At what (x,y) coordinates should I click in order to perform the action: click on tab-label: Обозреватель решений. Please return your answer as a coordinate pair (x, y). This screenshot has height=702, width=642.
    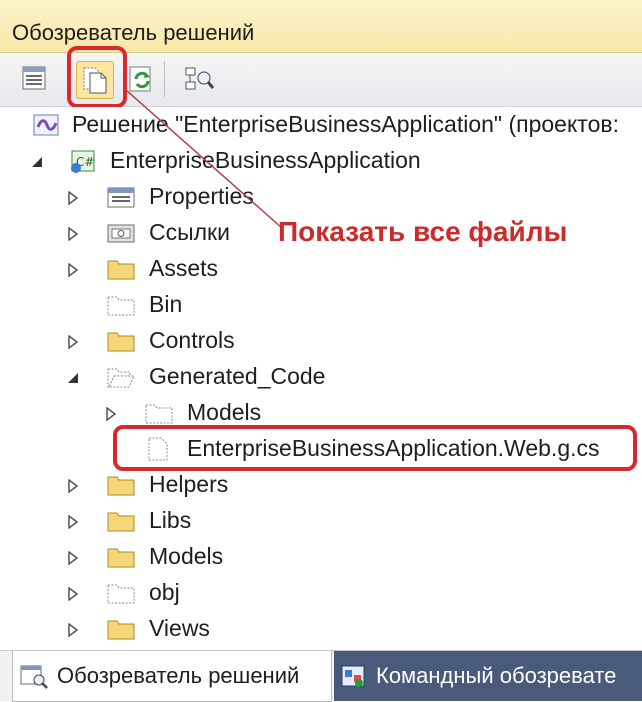
    Looking at the image, I should click on (178, 675).